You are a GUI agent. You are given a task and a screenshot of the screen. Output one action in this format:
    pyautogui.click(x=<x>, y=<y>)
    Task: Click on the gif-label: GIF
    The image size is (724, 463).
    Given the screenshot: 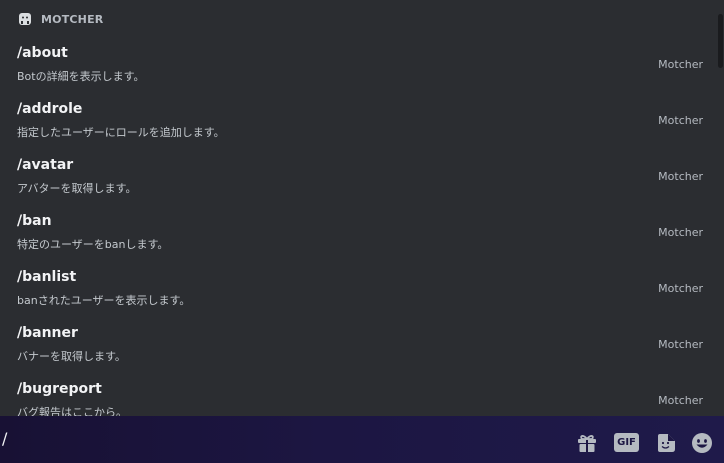 What is the action you would take?
    pyautogui.click(x=626, y=442)
    